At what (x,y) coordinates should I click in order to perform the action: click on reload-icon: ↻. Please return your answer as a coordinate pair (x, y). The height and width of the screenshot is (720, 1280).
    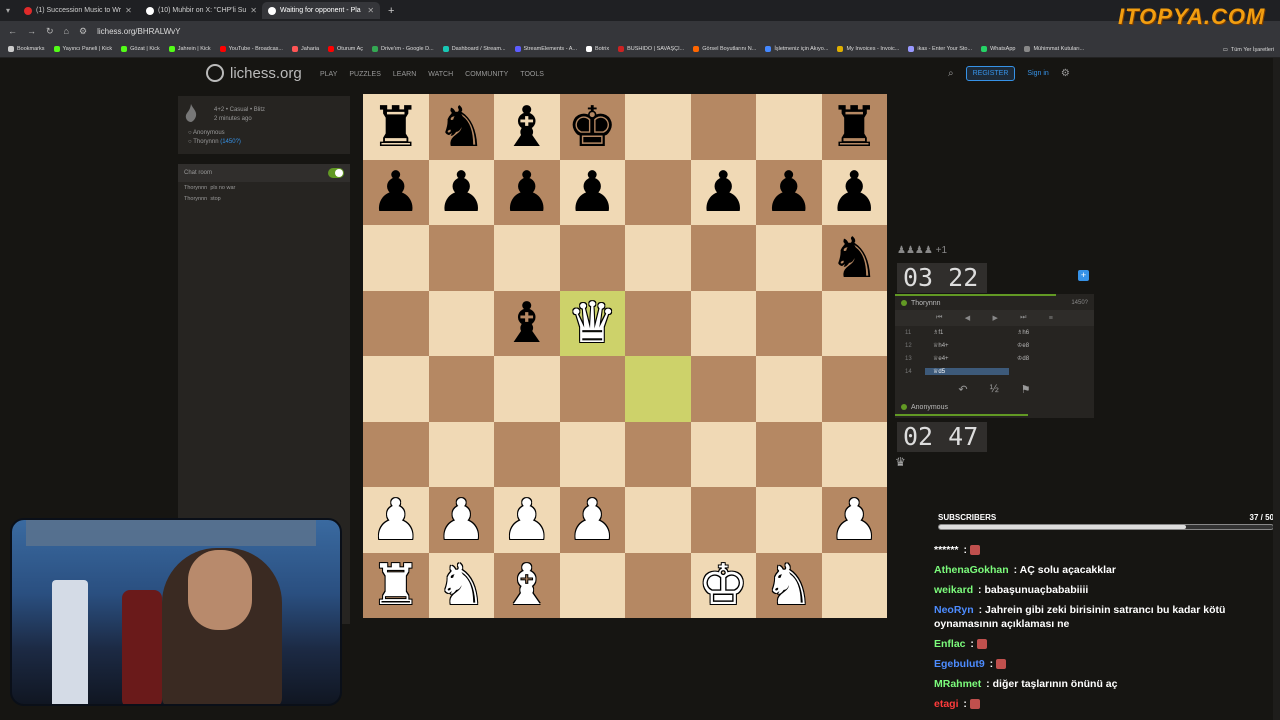
    Looking at the image, I should click on (50, 31).